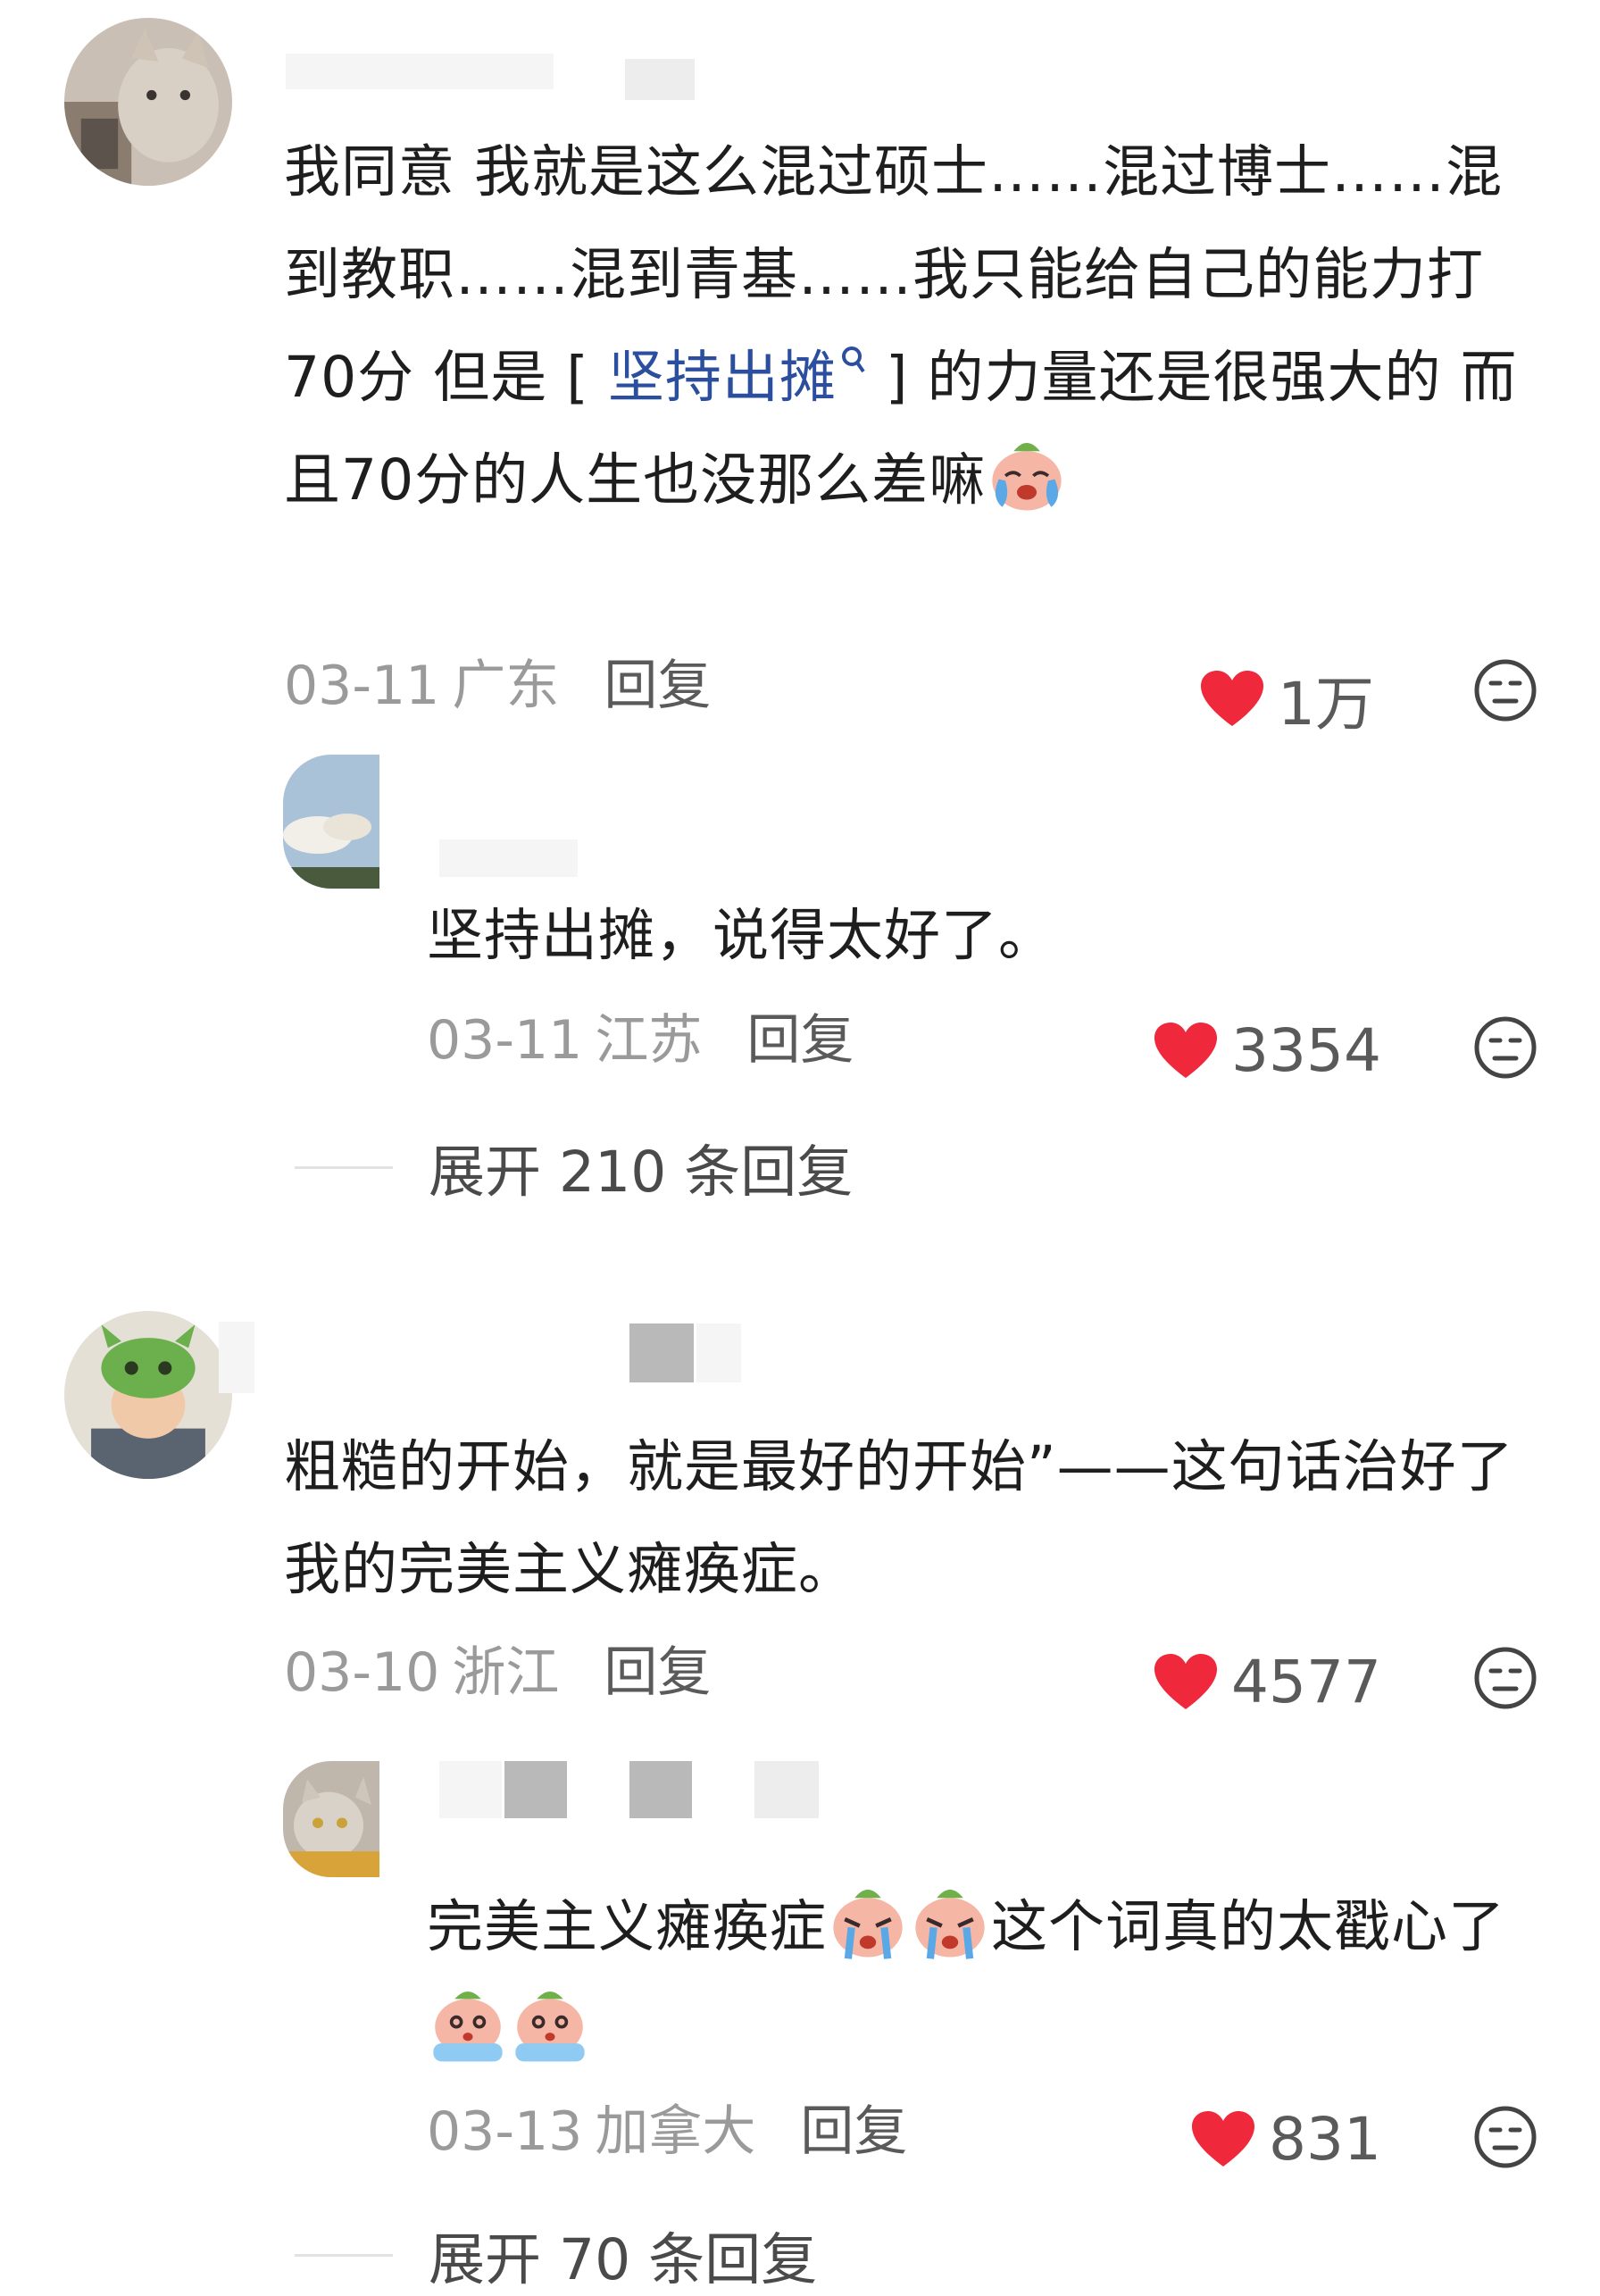  I want to click on like-count: 4577, so click(1306, 1682).